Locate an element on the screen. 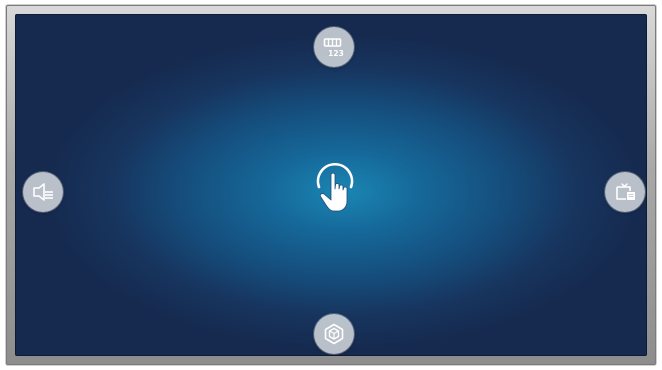 The image size is (662, 370). pointing-hand-icon is located at coordinates (335, 187).